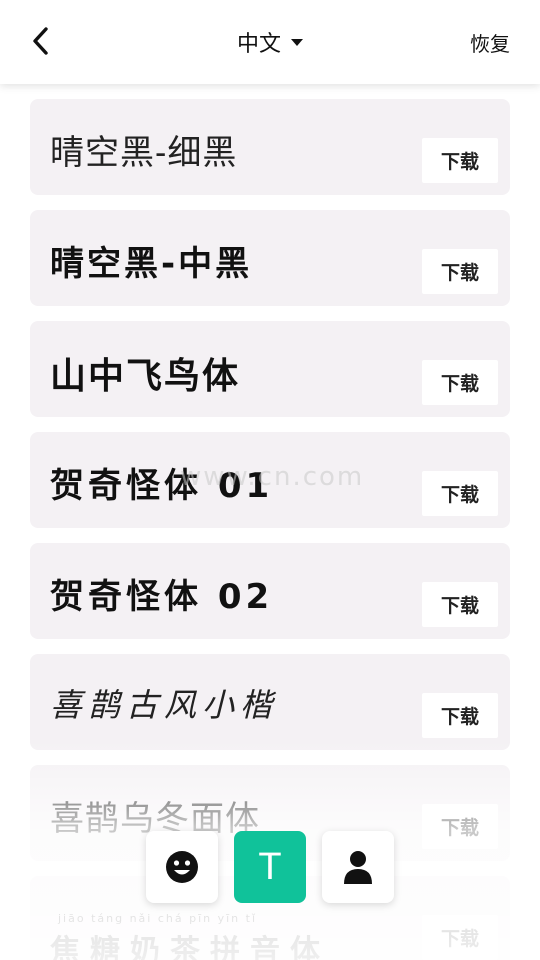  Describe the element at coordinates (151, 264) in the screenshot. I see `font-name-preview: 晴空黑-中黑` at that location.